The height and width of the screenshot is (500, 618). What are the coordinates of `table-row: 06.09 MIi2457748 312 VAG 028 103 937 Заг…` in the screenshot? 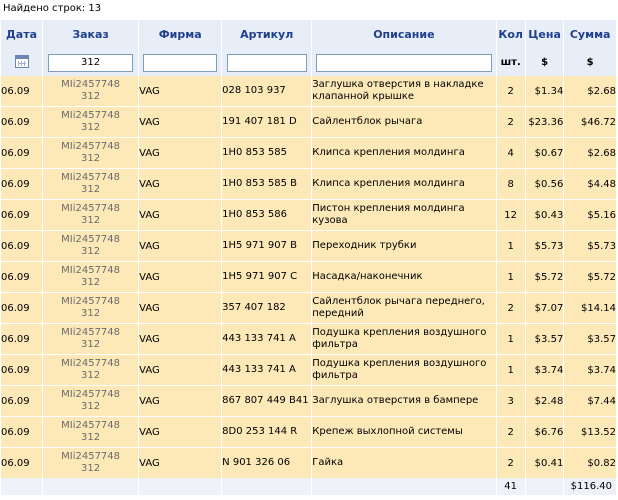 It's located at (309, 91).